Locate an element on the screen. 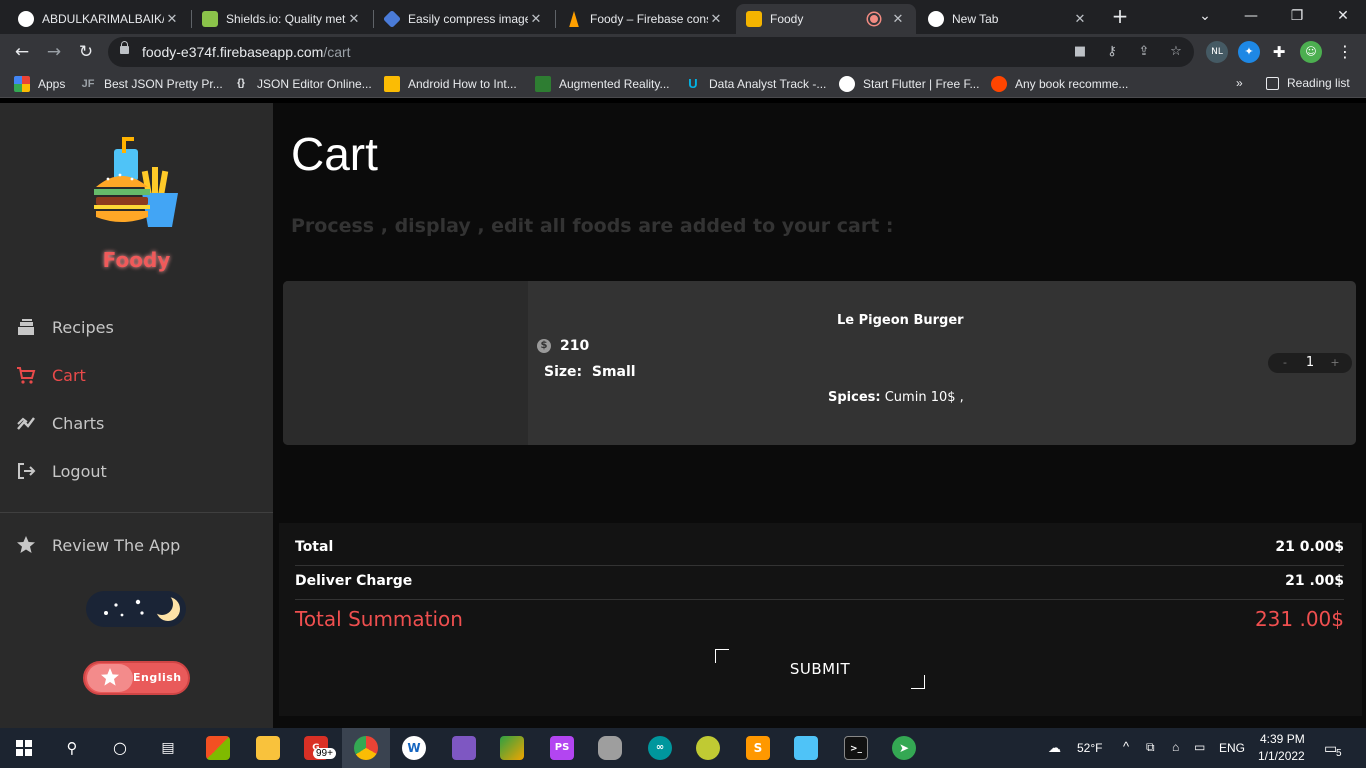 The height and width of the screenshot is (768, 1366). minimize-button: — is located at coordinates (1251, 17).